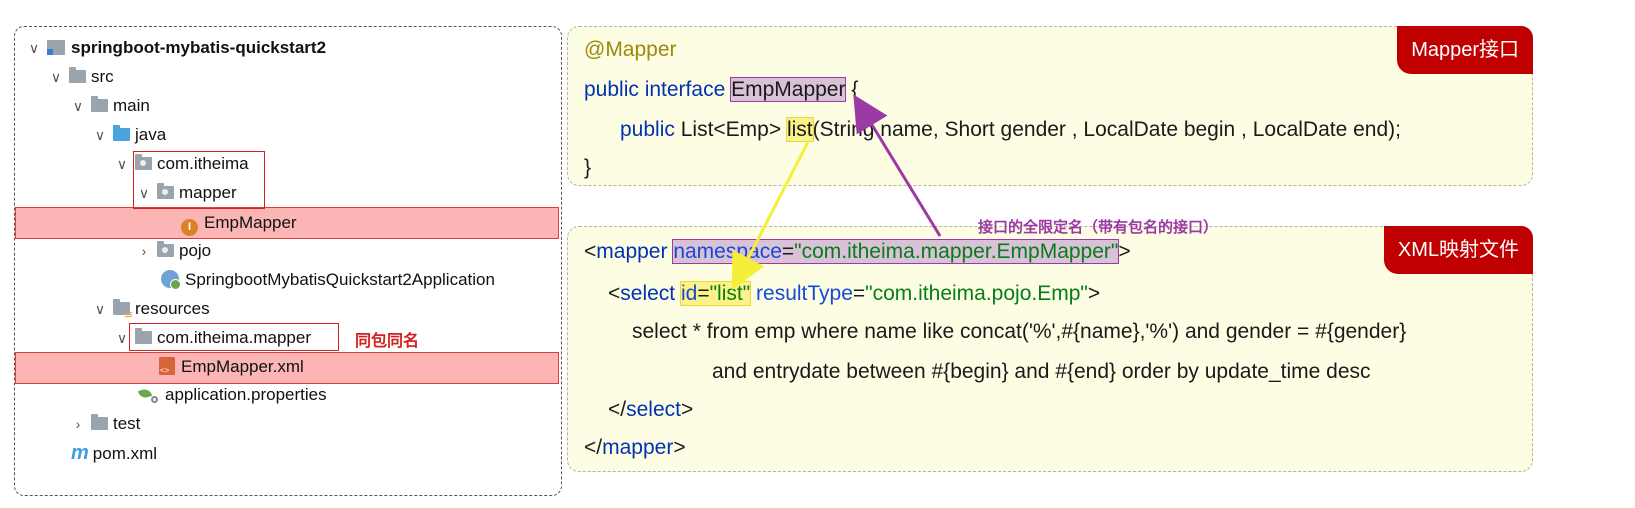 The image size is (1635, 508). I want to click on namespace-to-interface-arrow, so click(897, 165).